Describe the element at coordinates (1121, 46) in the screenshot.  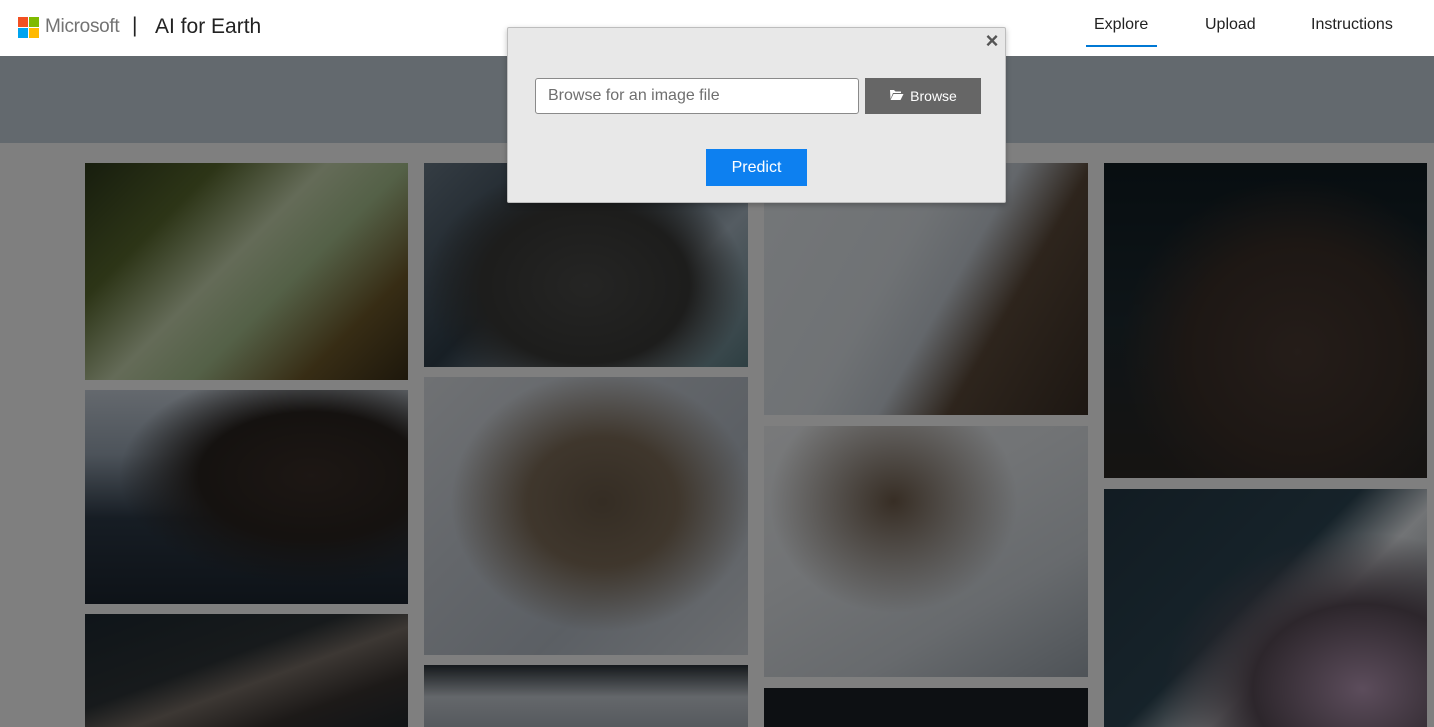
I see `nav-active-indicator` at that location.